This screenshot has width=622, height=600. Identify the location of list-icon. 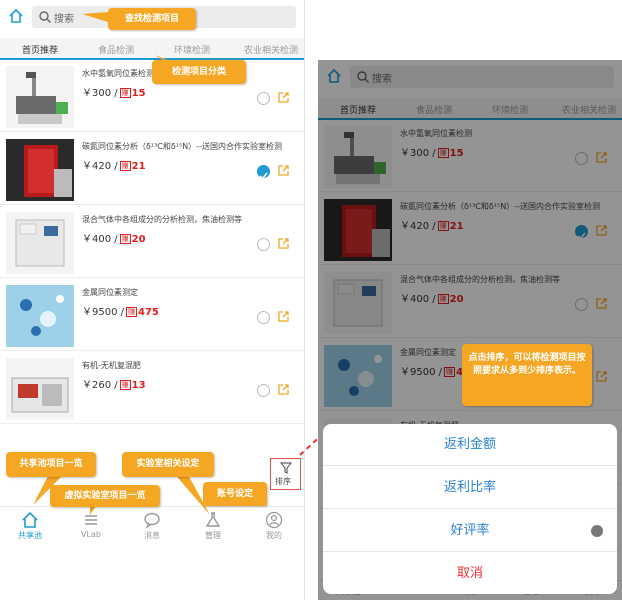
(91, 520).